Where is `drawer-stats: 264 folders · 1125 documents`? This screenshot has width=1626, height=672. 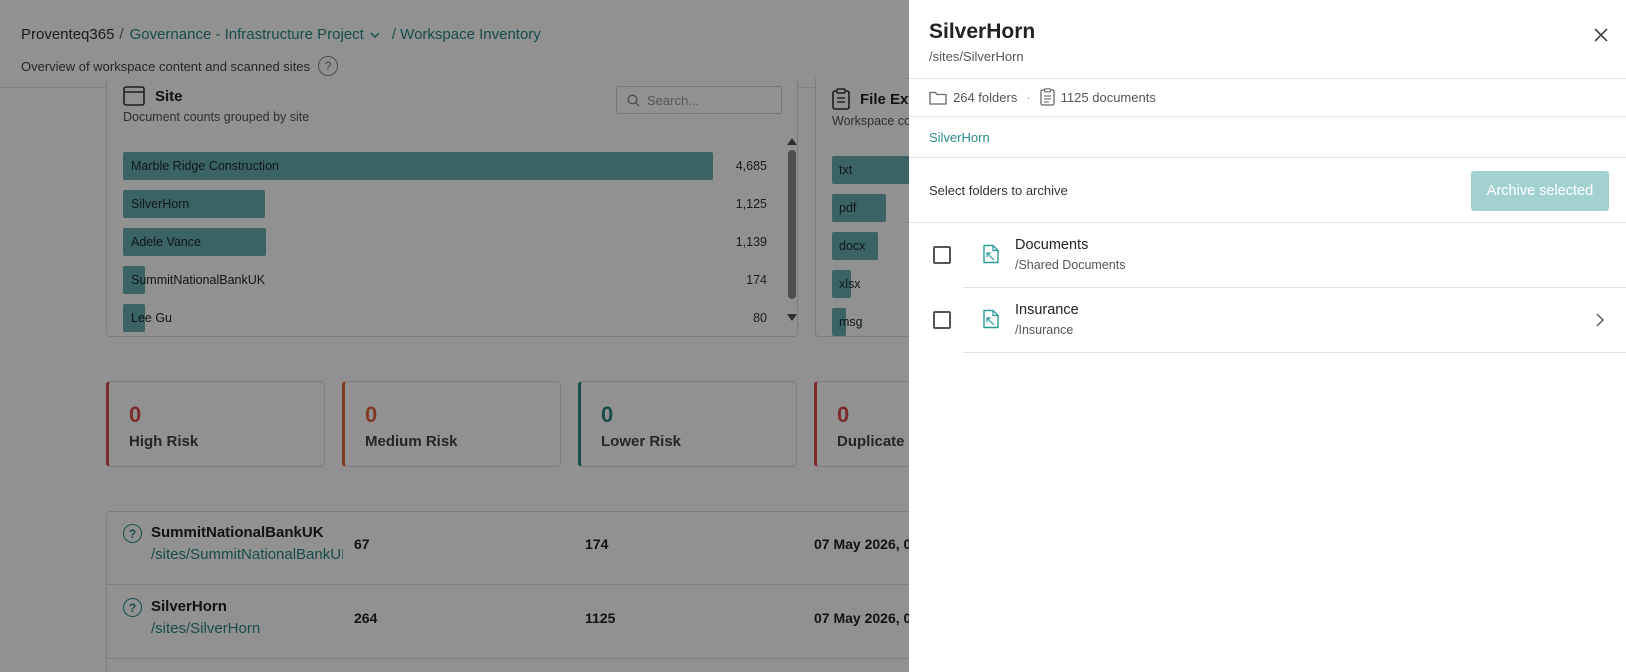 drawer-stats: 264 folders · 1125 documents is located at coordinates (1042, 97).